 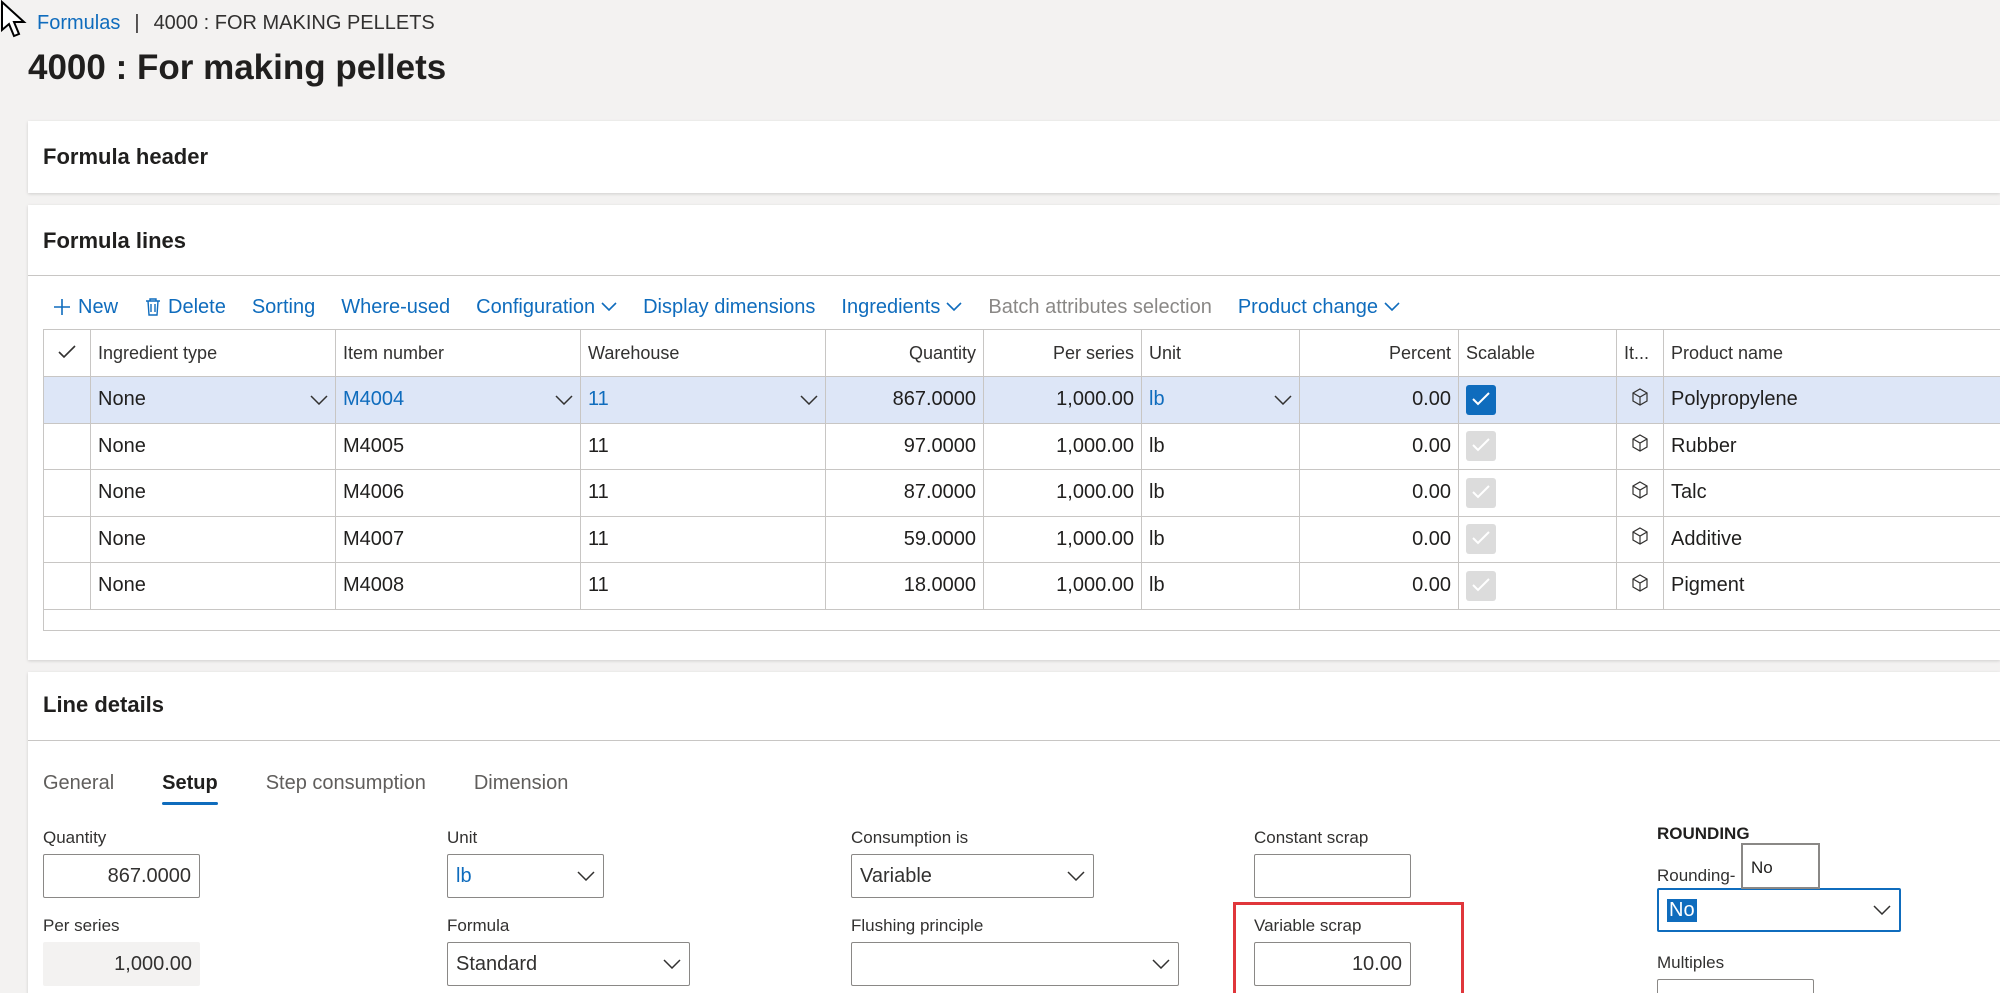 I want to click on tab-step-consumption: Step consumption, so click(x=346, y=783).